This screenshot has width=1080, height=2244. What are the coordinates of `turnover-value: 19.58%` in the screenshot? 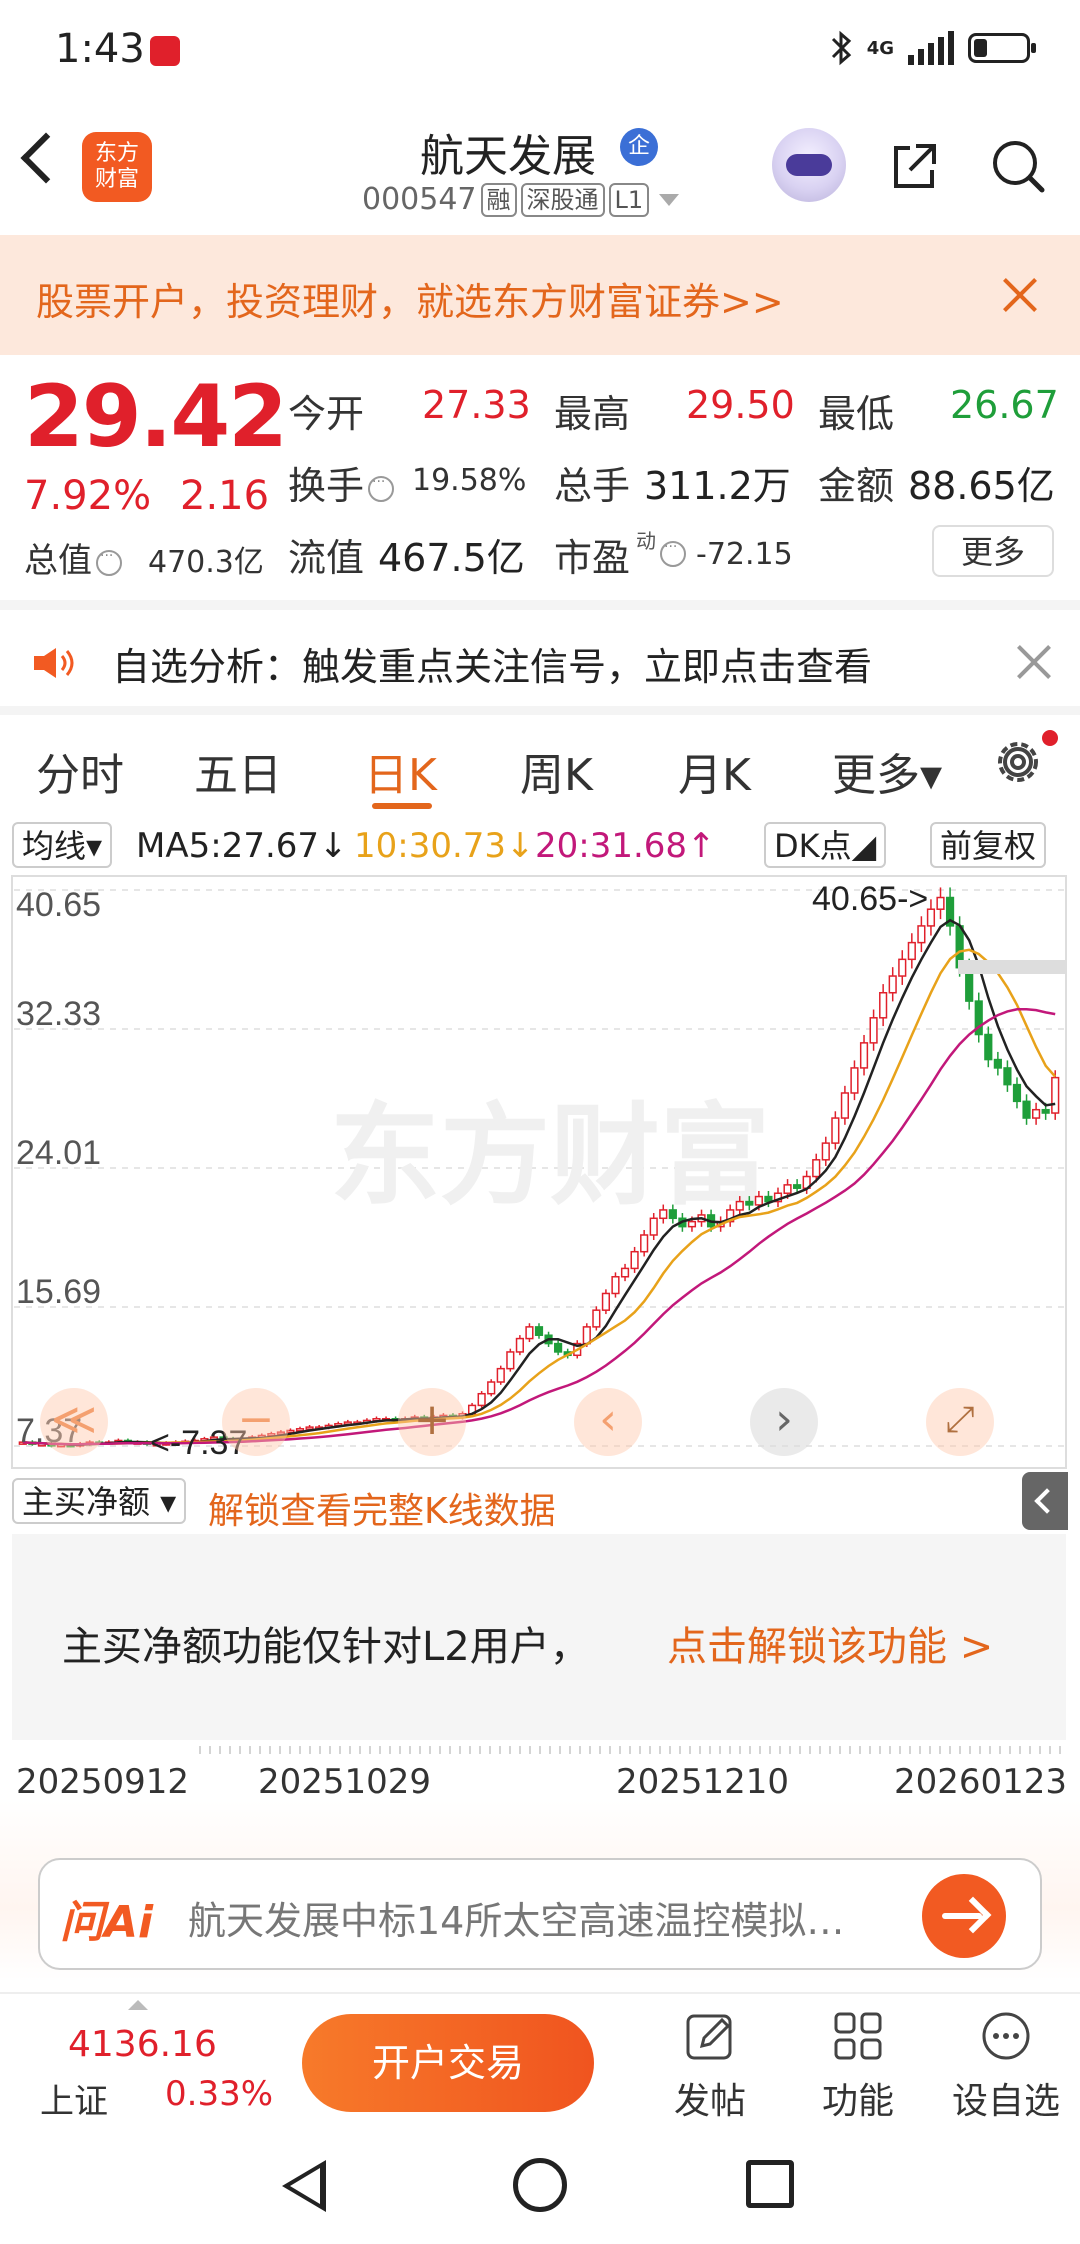 It's located at (469, 480).